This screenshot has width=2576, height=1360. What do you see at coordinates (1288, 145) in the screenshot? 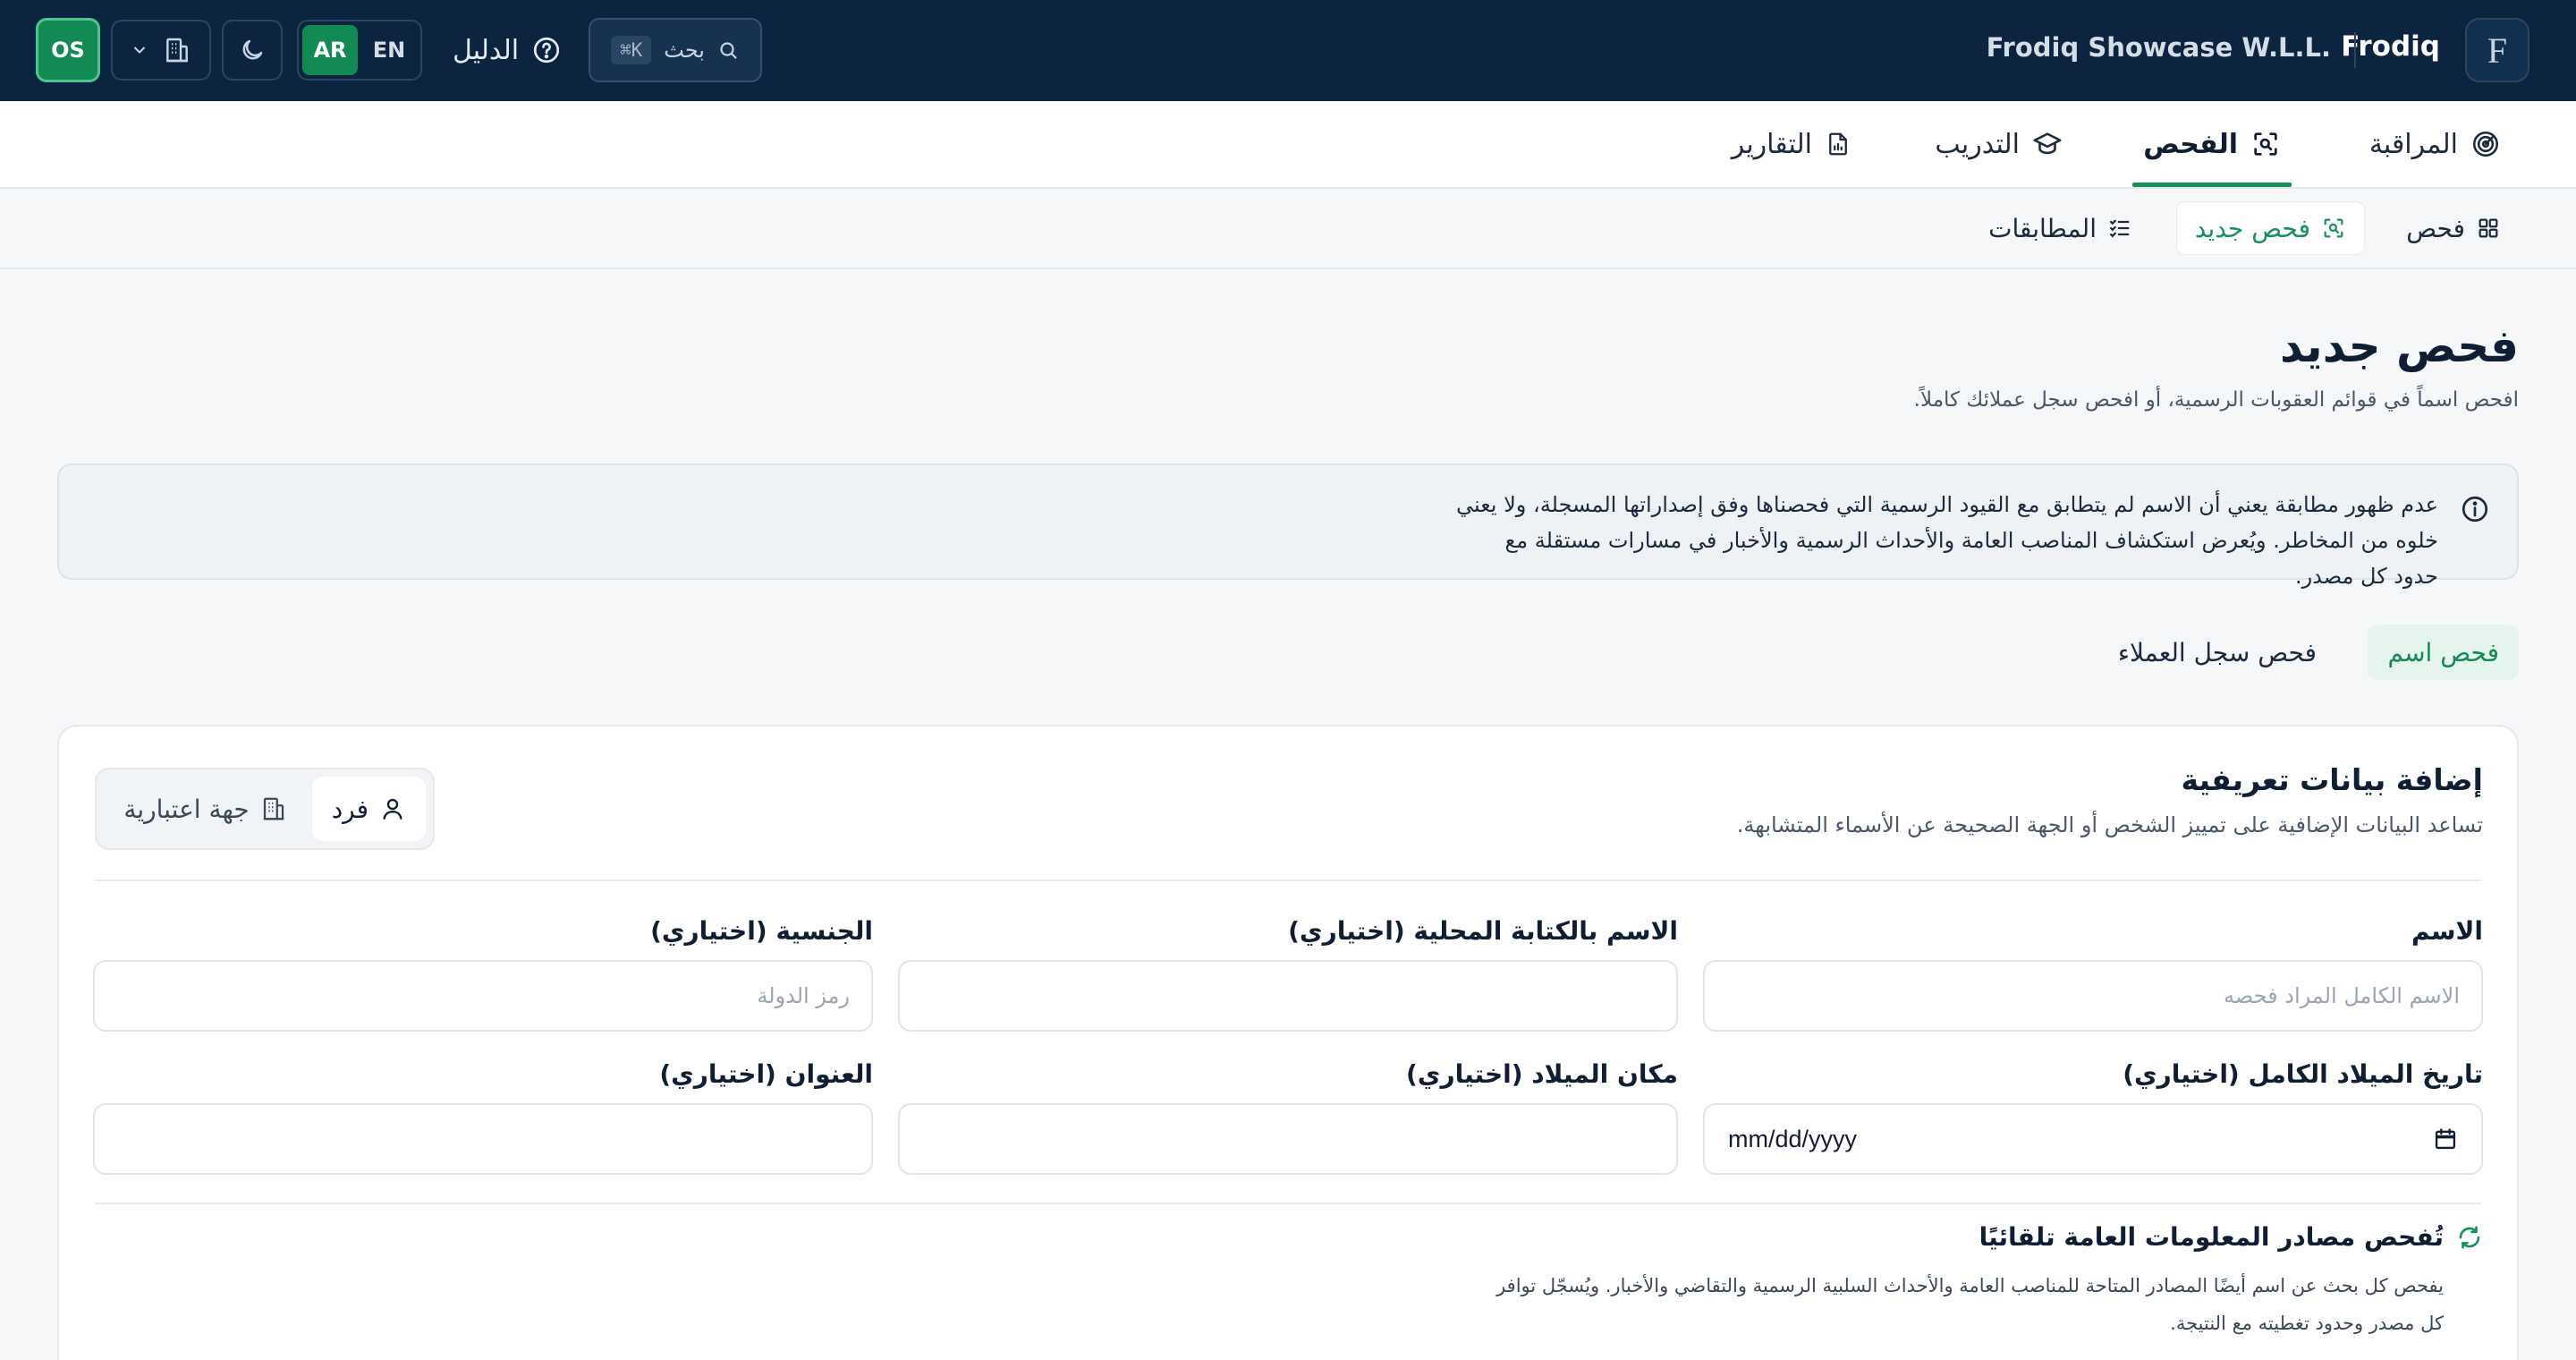
I see `primary-nav: المراقبة الفحص التدريب التقارير` at bounding box center [1288, 145].